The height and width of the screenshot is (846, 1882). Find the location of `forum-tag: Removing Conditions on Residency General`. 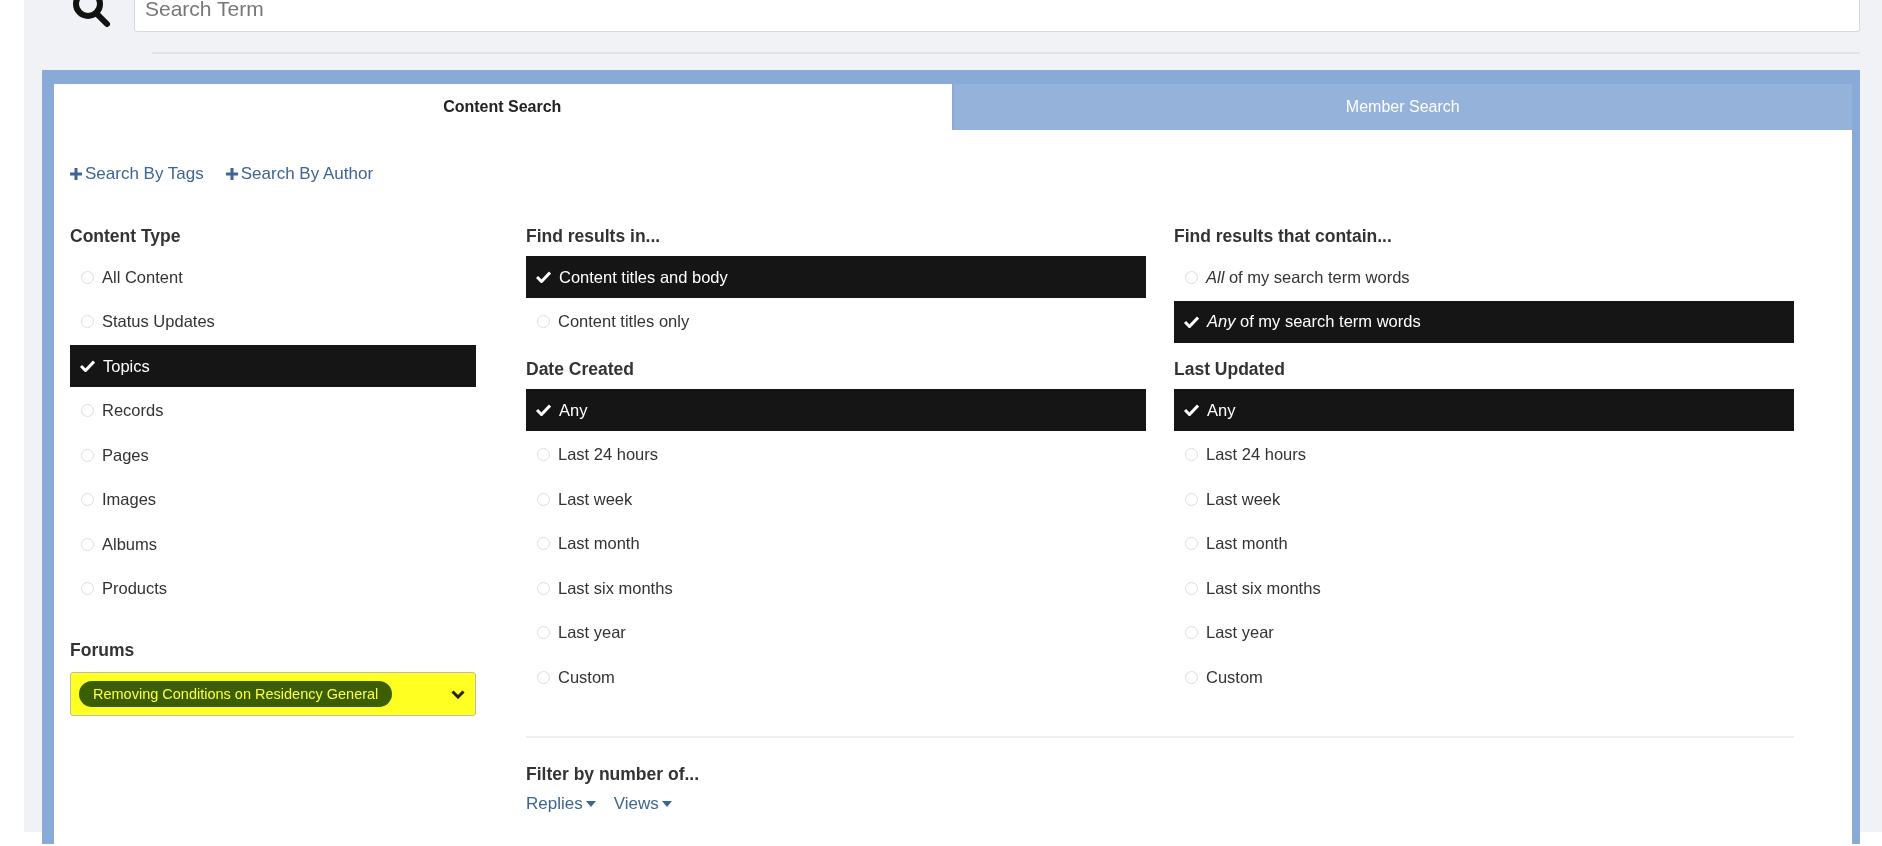

forum-tag: Removing Conditions on Residency General is located at coordinates (236, 694).